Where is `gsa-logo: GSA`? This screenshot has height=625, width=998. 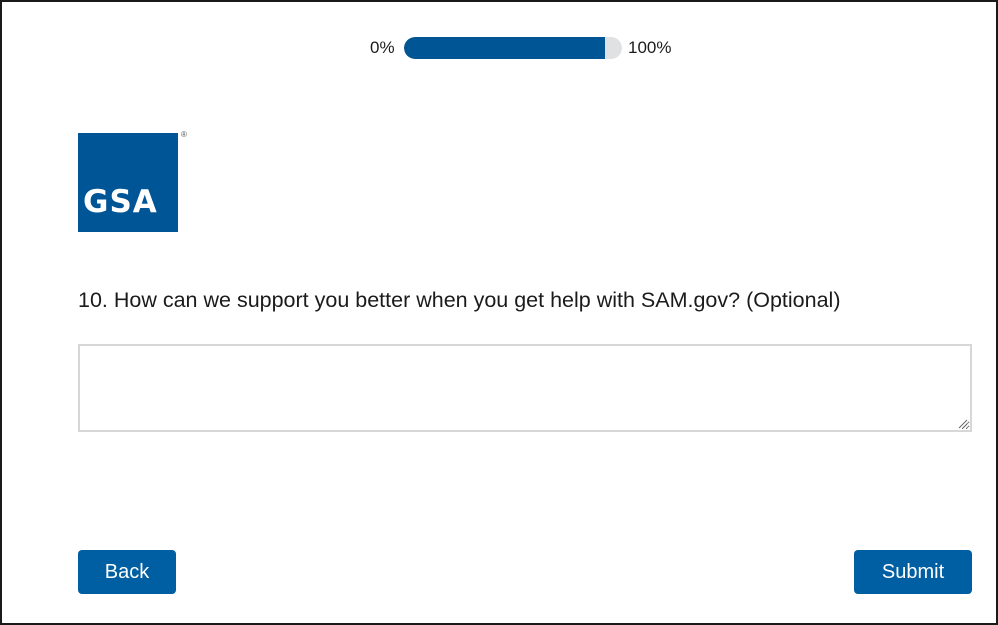 gsa-logo: GSA is located at coordinates (128, 182).